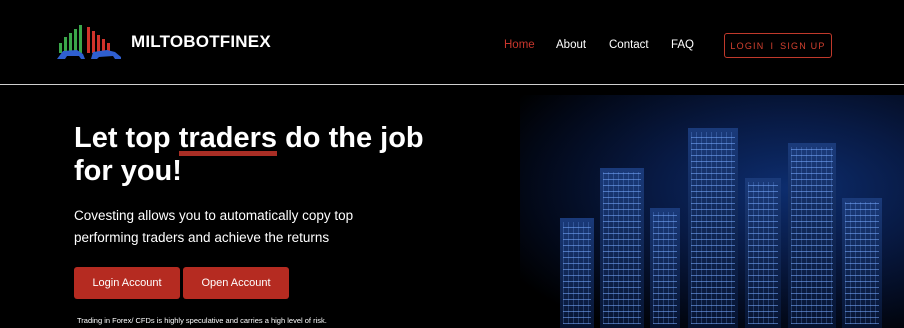 The width and height of the screenshot is (904, 328). Describe the element at coordinates (126, 138) in the screenshot. I see `hero-title-start: Let top` at that location.